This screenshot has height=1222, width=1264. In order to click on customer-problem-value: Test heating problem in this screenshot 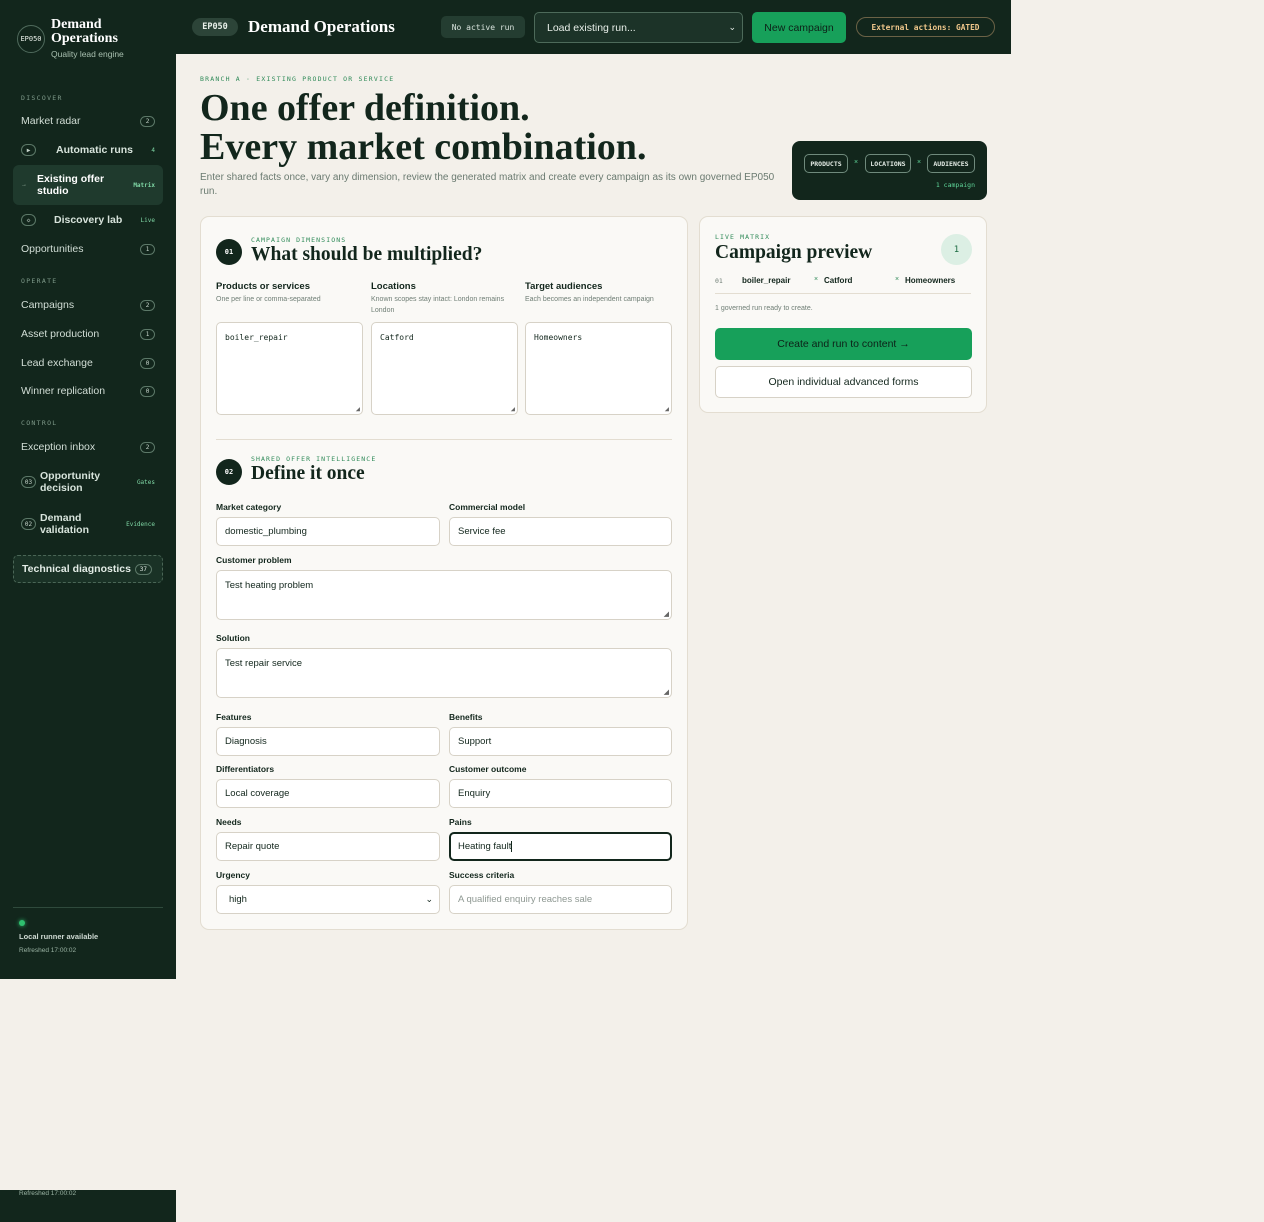, I will do `click(269, 585)`.